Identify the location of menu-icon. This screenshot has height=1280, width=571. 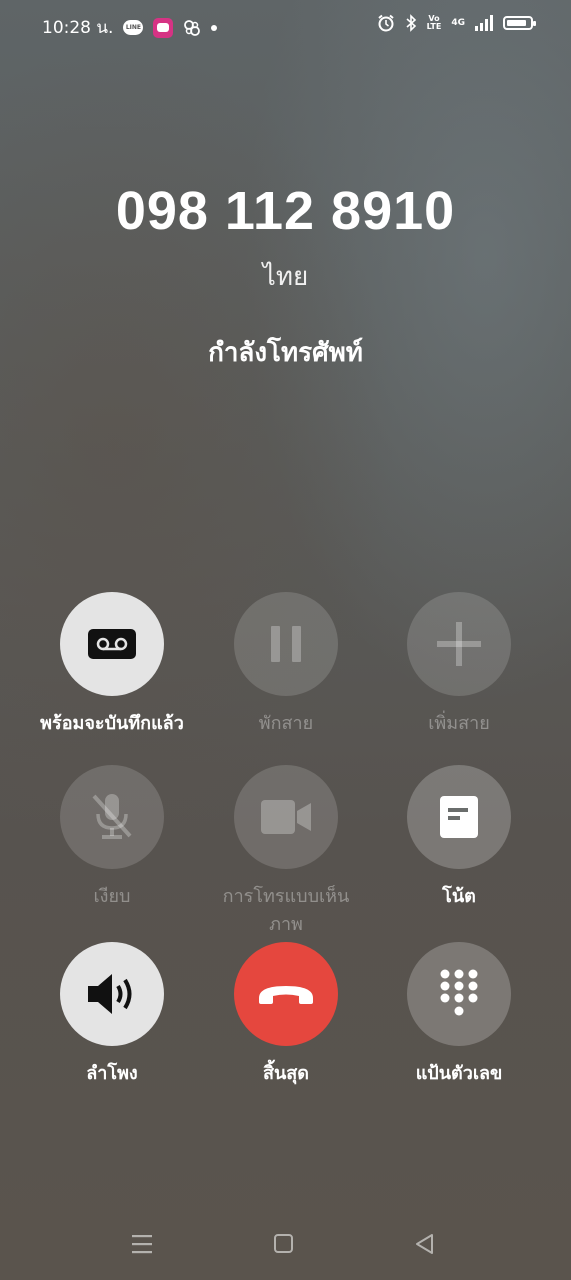
(142, 1244).